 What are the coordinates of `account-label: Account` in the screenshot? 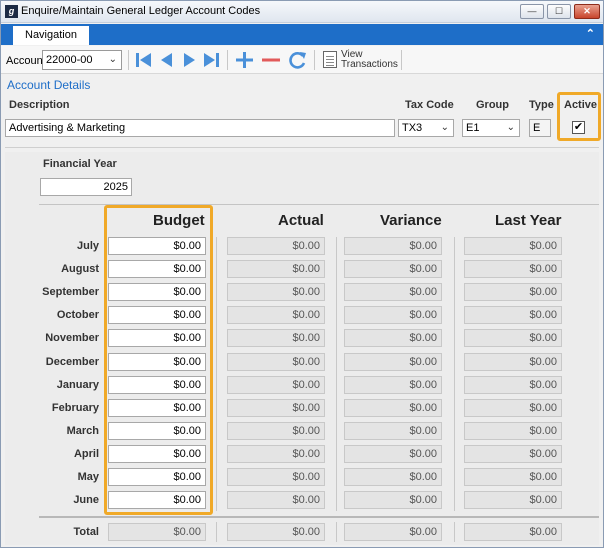 It's located at (26, 61).